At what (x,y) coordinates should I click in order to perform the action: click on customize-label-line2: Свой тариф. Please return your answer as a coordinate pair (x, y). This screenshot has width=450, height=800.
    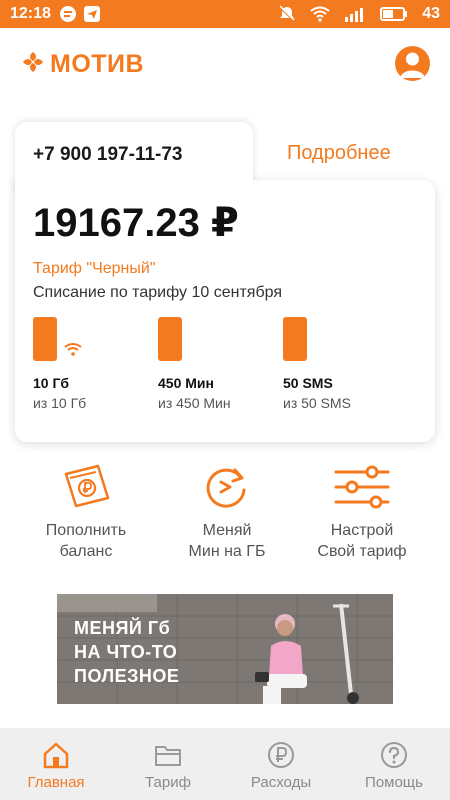
    Looking at the image, I should click on (362, 551).